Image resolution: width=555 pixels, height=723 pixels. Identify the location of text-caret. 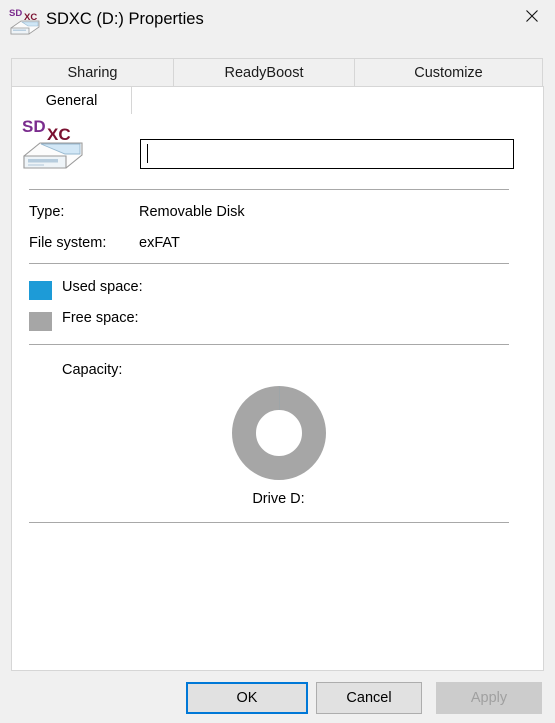
(147, 153).